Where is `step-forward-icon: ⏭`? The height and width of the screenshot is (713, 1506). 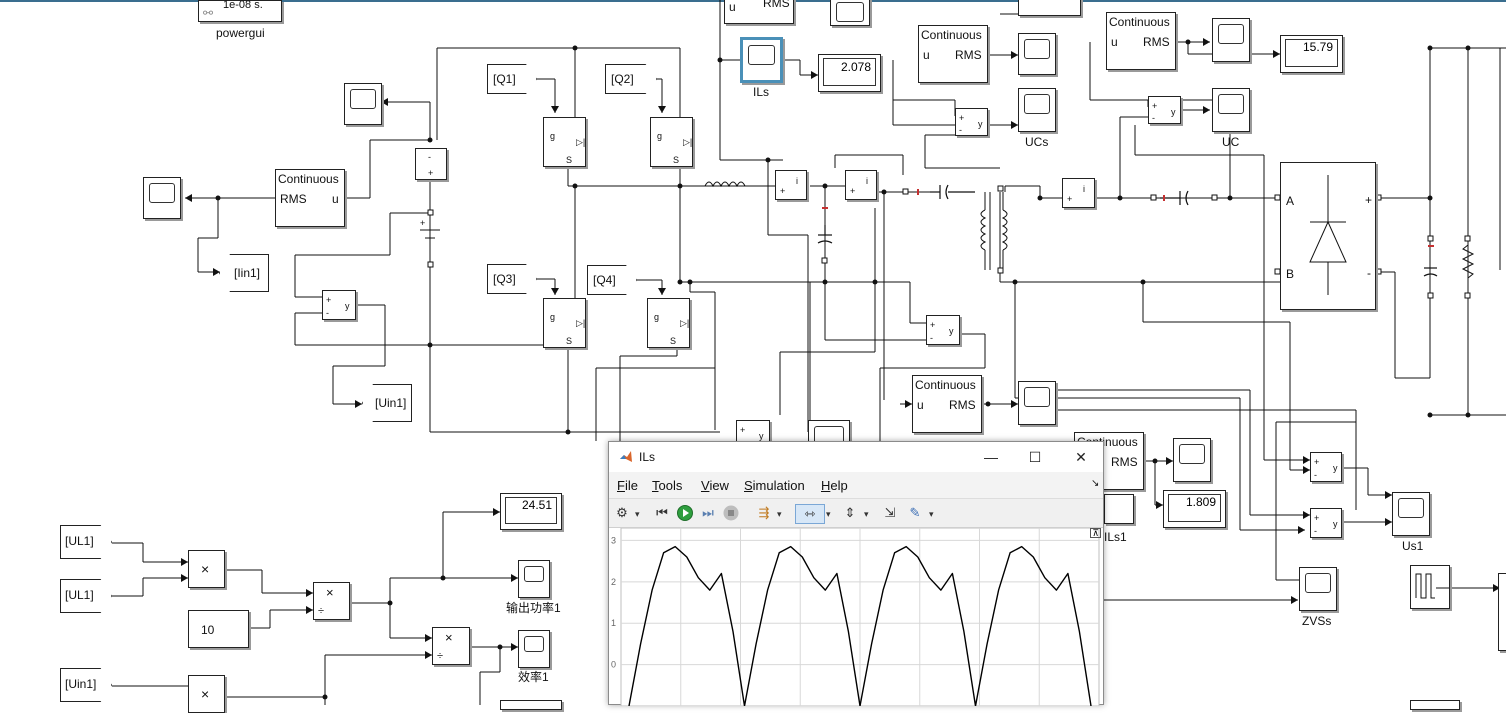
step-forward-icon: ⏭ is located at coordinates (708, 513).